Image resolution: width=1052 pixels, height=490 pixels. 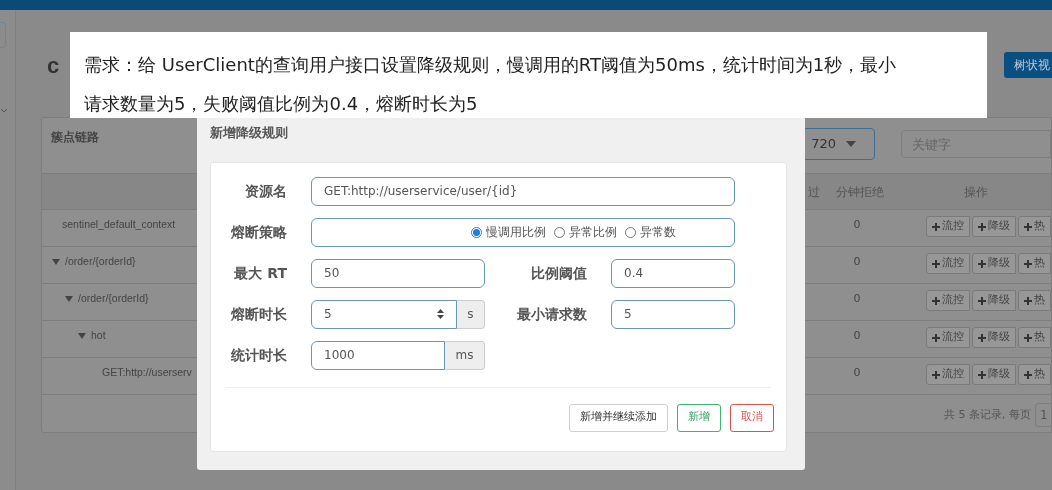 I want to click on unit-addon: ms, so click(x=465, y=355).